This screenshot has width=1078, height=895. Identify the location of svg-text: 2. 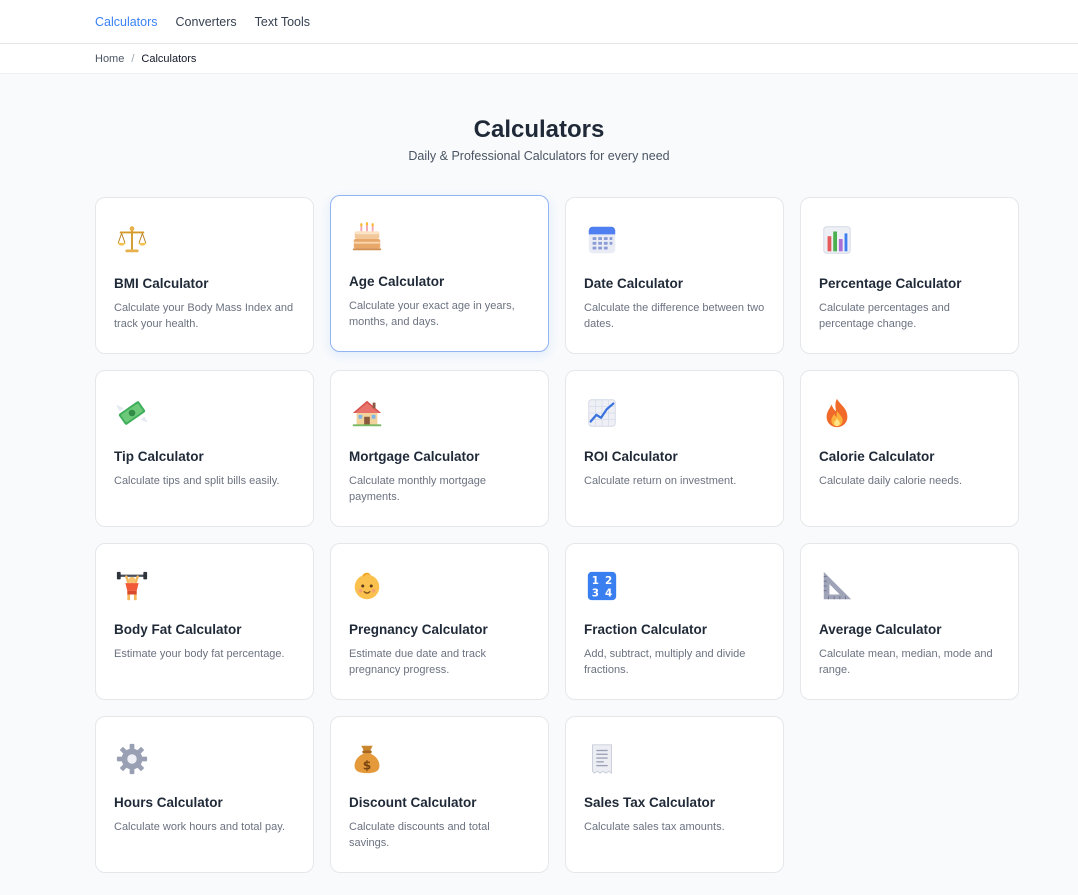
(608, 581).